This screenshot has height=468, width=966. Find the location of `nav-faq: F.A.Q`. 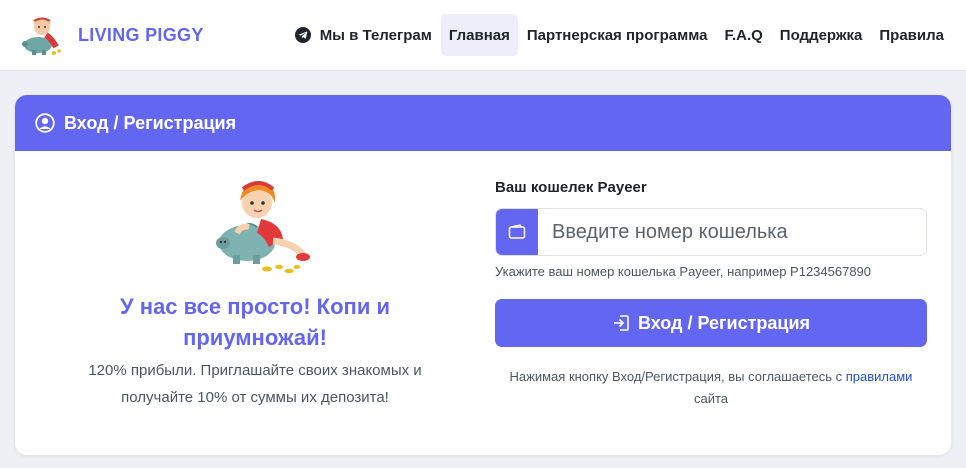

nav-faq: F.A.Q is located at coordinates (743, 35).